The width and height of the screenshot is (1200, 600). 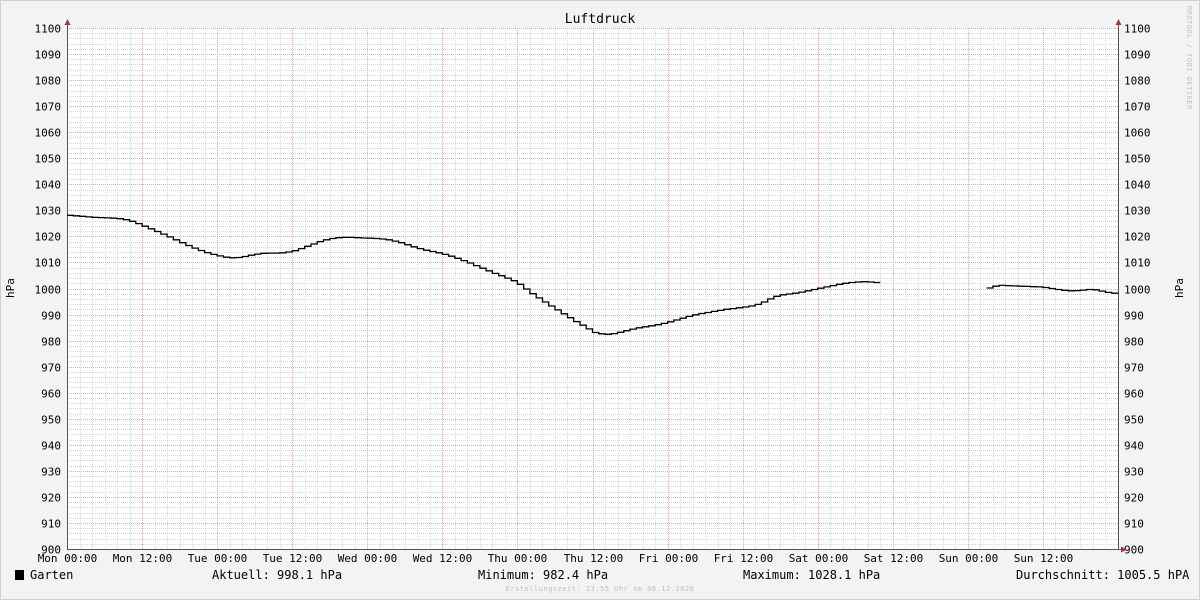 What do you see at coordinates (48, 211) in the screenshot?
I see `y-tick-label-left: 1030` at bounding box center [48, 211].